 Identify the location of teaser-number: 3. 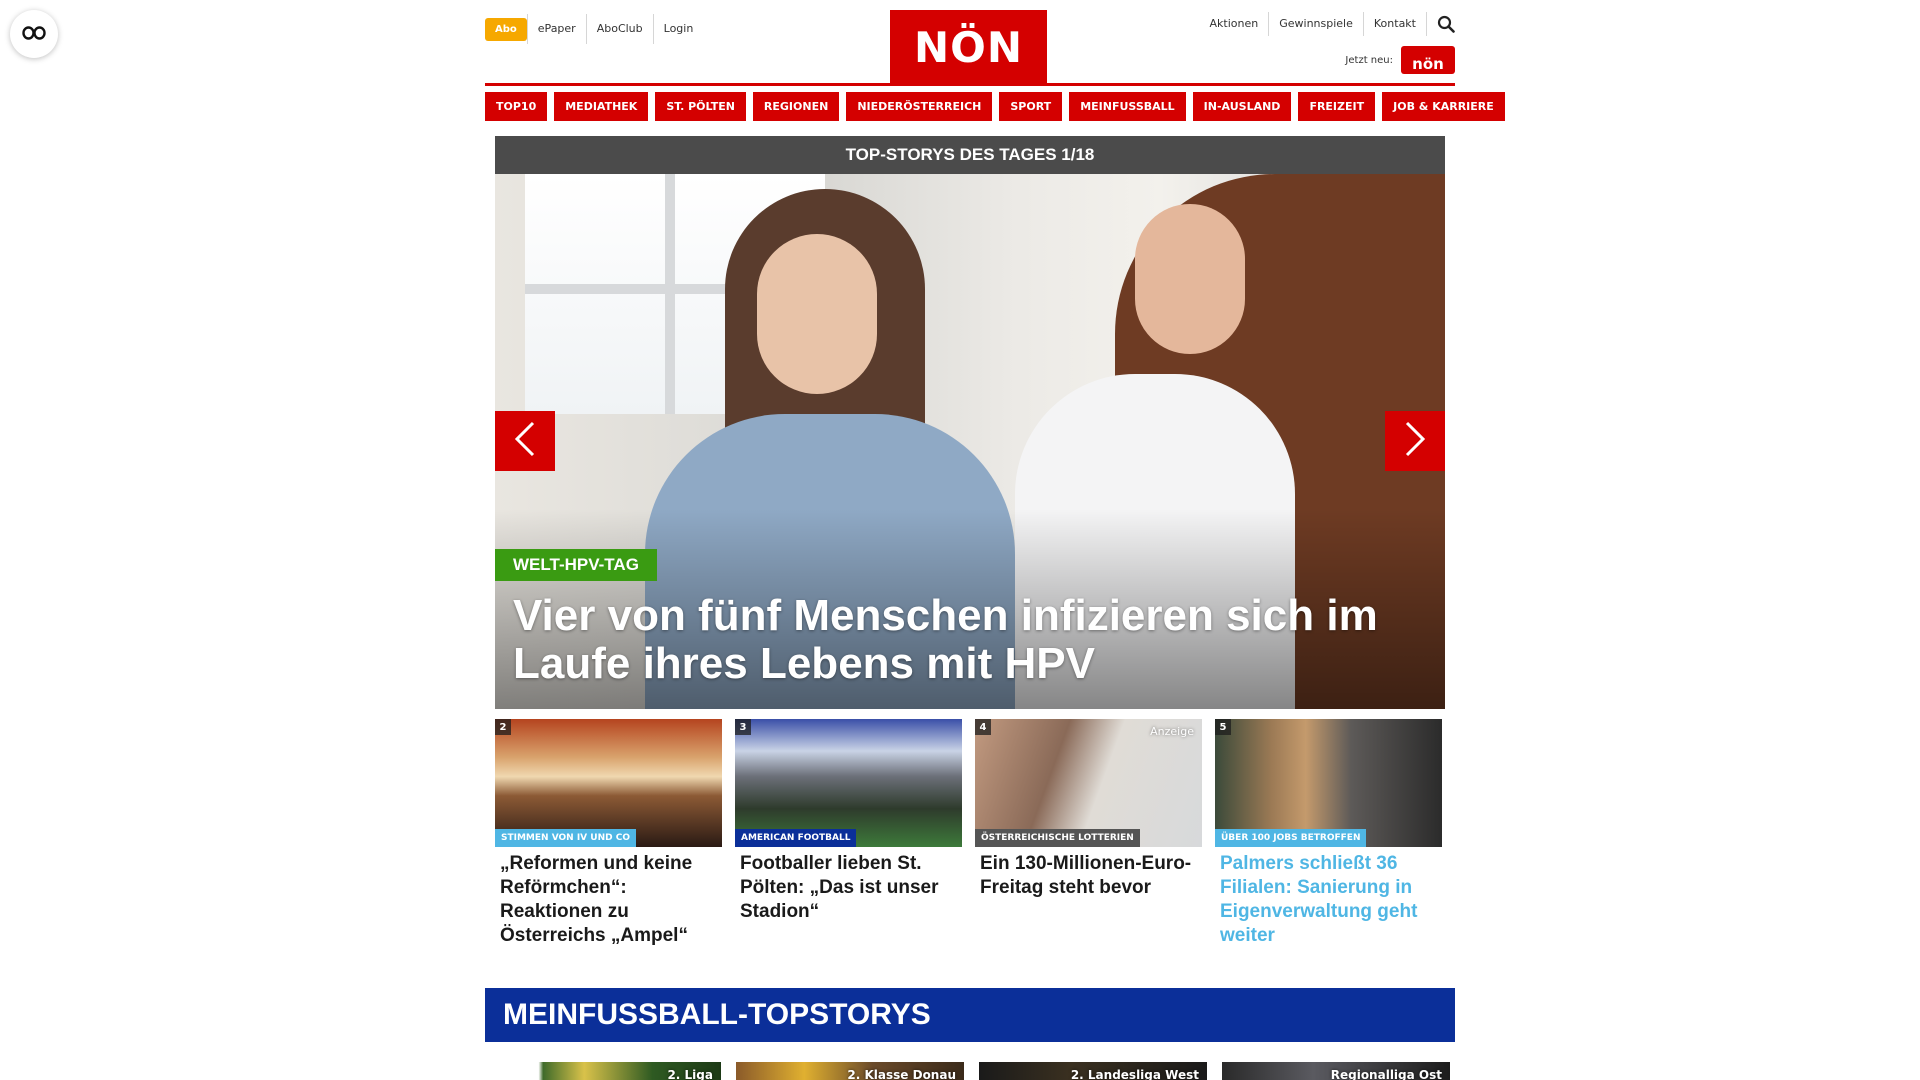
(743, 727).